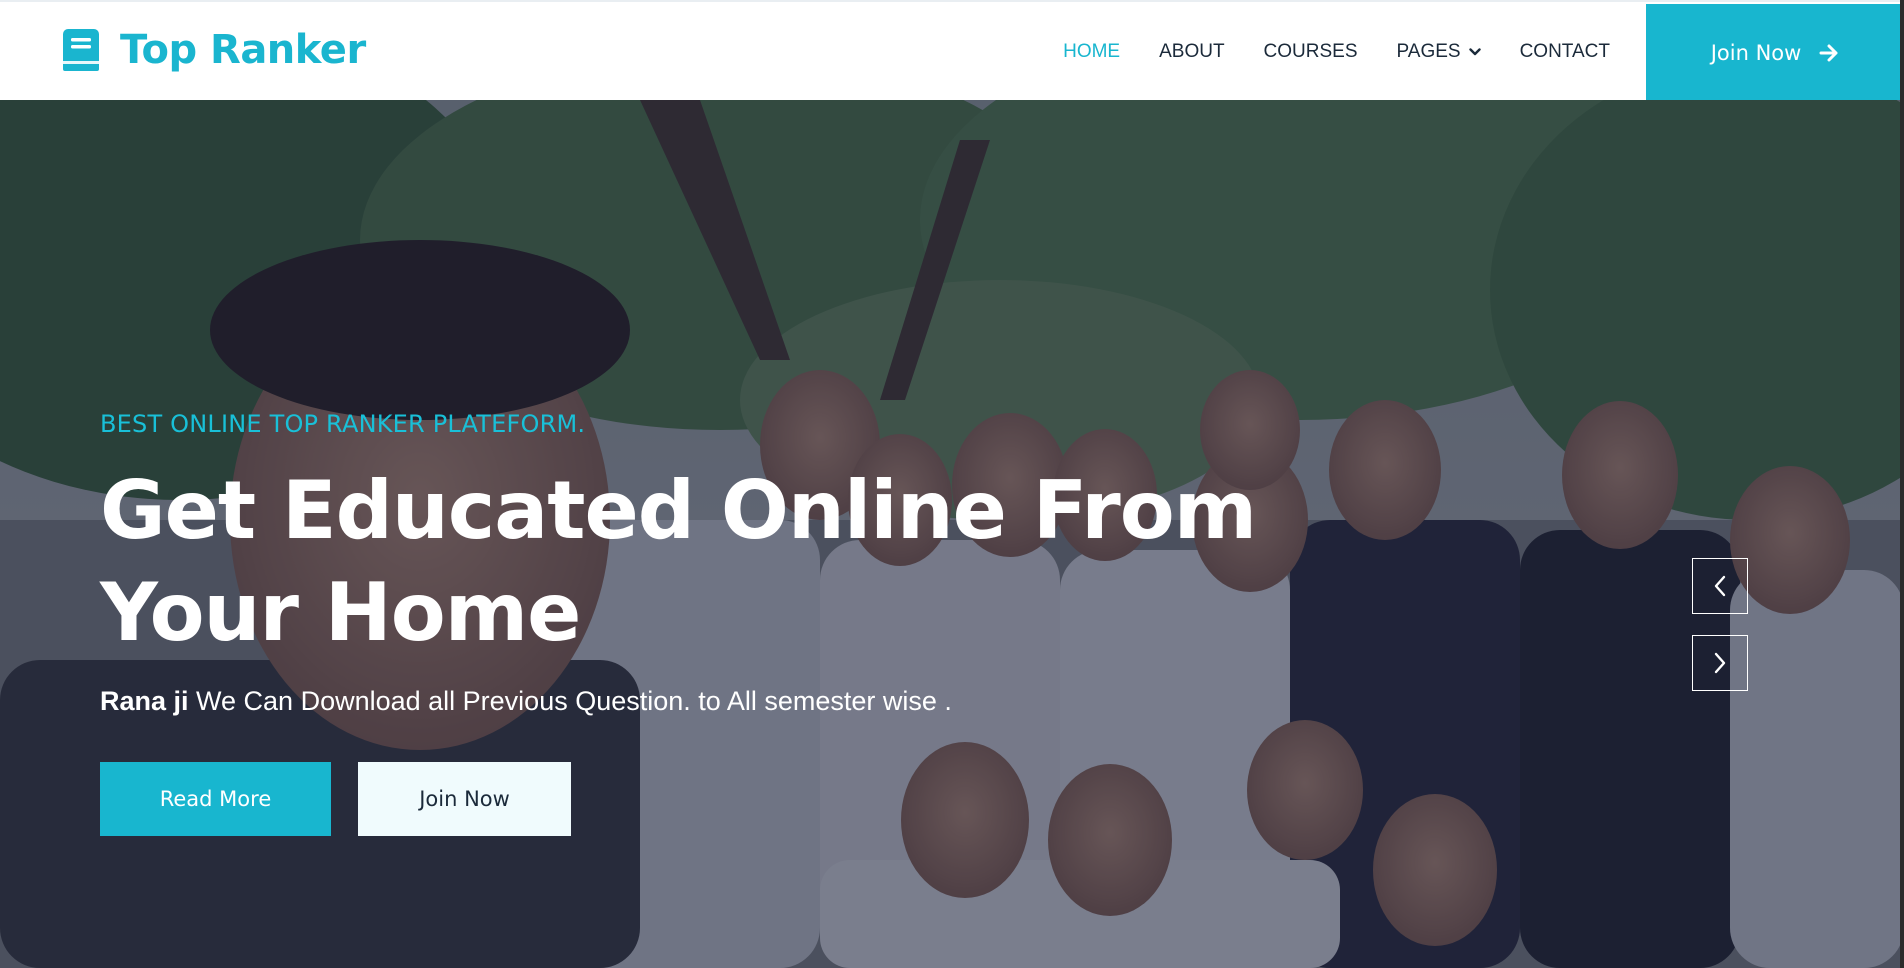  Describe the element at coordinates (335, 799) in the screenshot. I see `hero-buttons: Read More Join Now` at that location.